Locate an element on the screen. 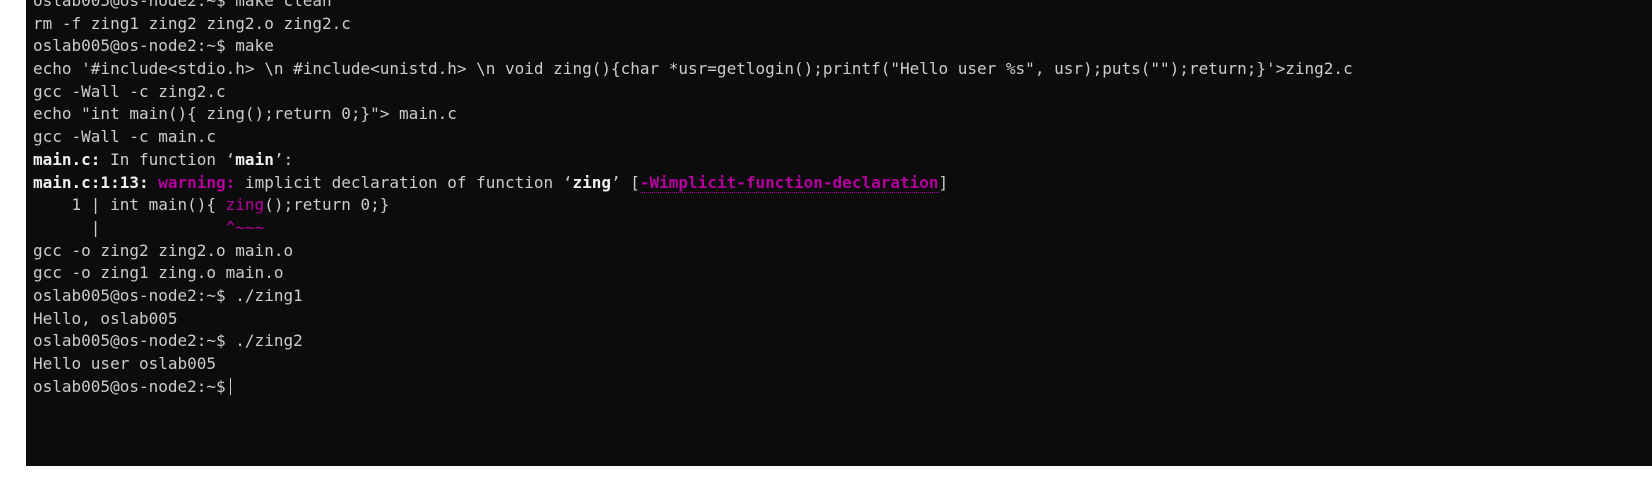 This screenshot has width=1652, height=491. terminal-line: gcc -Wall -c main.c is located at coordinates (125, 137).